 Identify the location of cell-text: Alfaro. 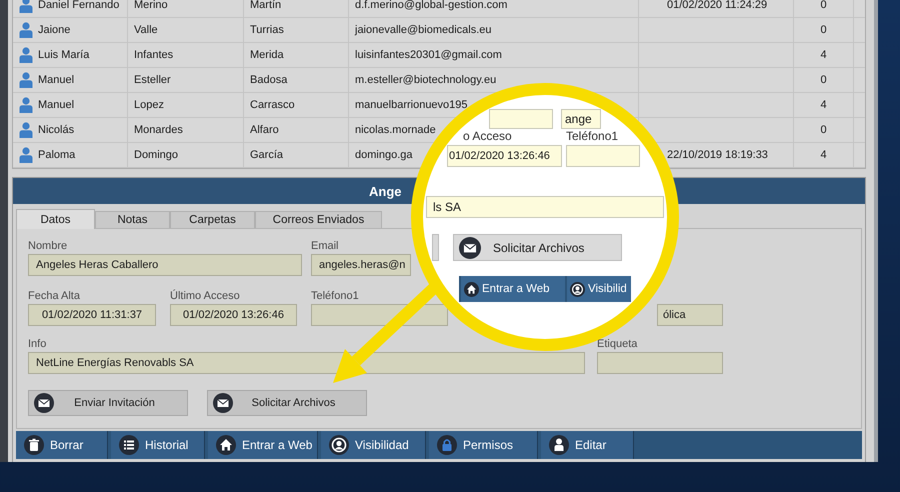
(264, 130).